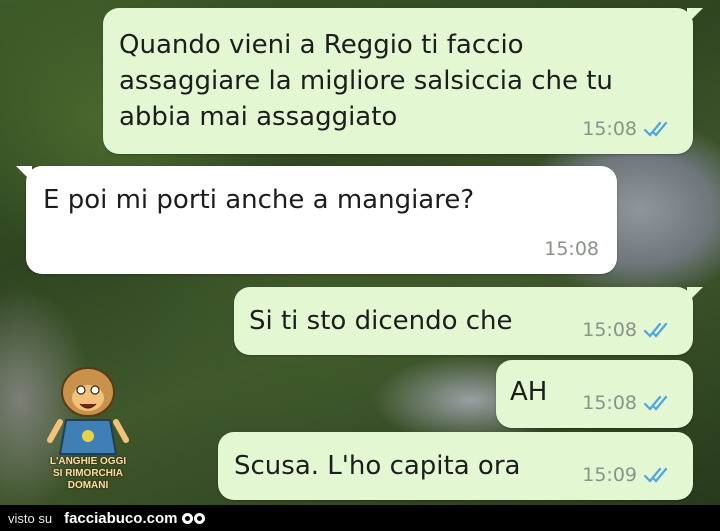  Describe the element at coordinates (120, 518) in the screenshot. I see `footer-site-link: facciabuco.com` at that location.